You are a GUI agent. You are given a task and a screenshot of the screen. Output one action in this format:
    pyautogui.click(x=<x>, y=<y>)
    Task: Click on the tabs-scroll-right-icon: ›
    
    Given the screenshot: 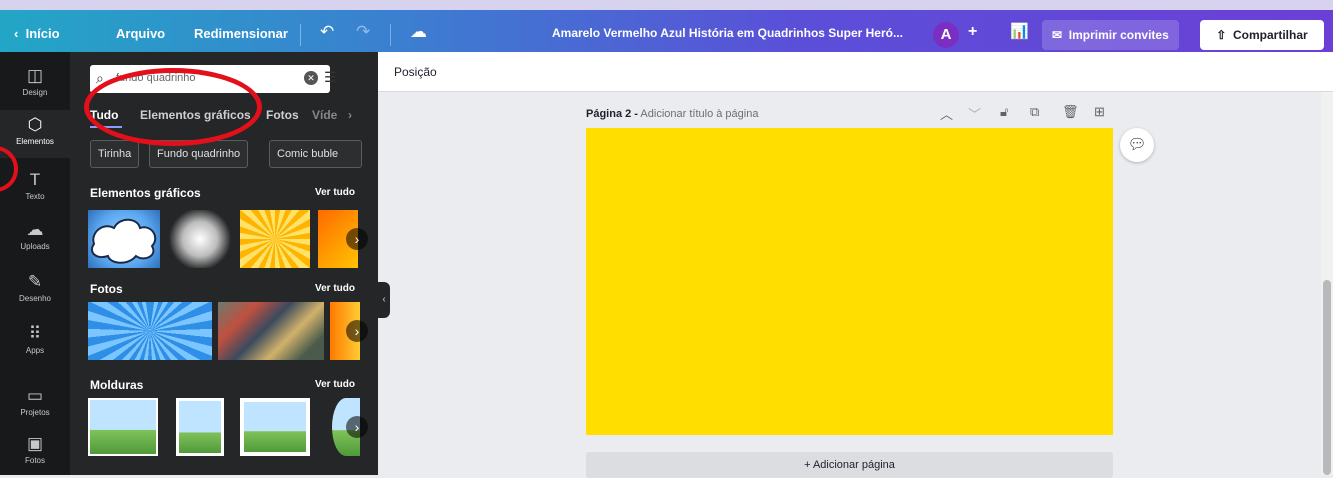 What is the action you would take?
    pyautogui.click(x=350, y=115)
    